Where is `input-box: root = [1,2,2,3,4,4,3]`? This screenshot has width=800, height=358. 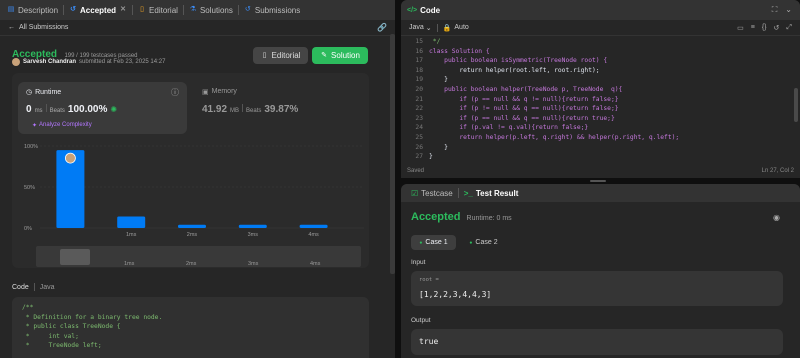 input-box: root = [1,2,2,3,4,4,3] is located at coordinates (597, 288).